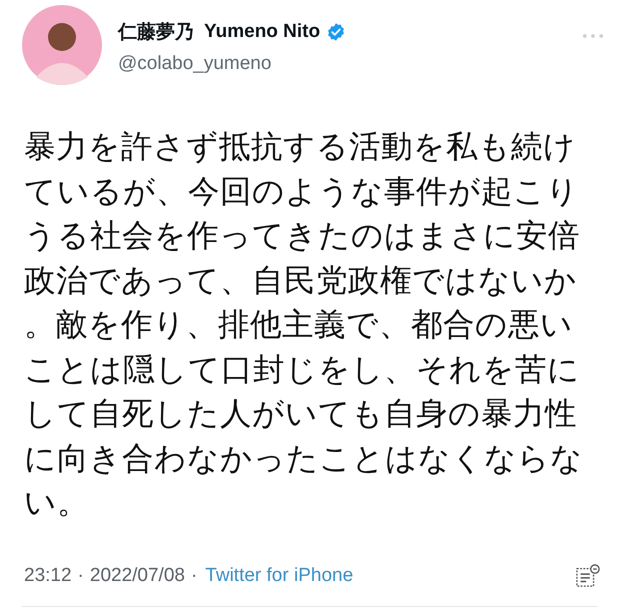 Image resolution: width=640 pixels, height=608 pixels. I want to click on source-link: Twitter for iPhone, so click(279, 575).